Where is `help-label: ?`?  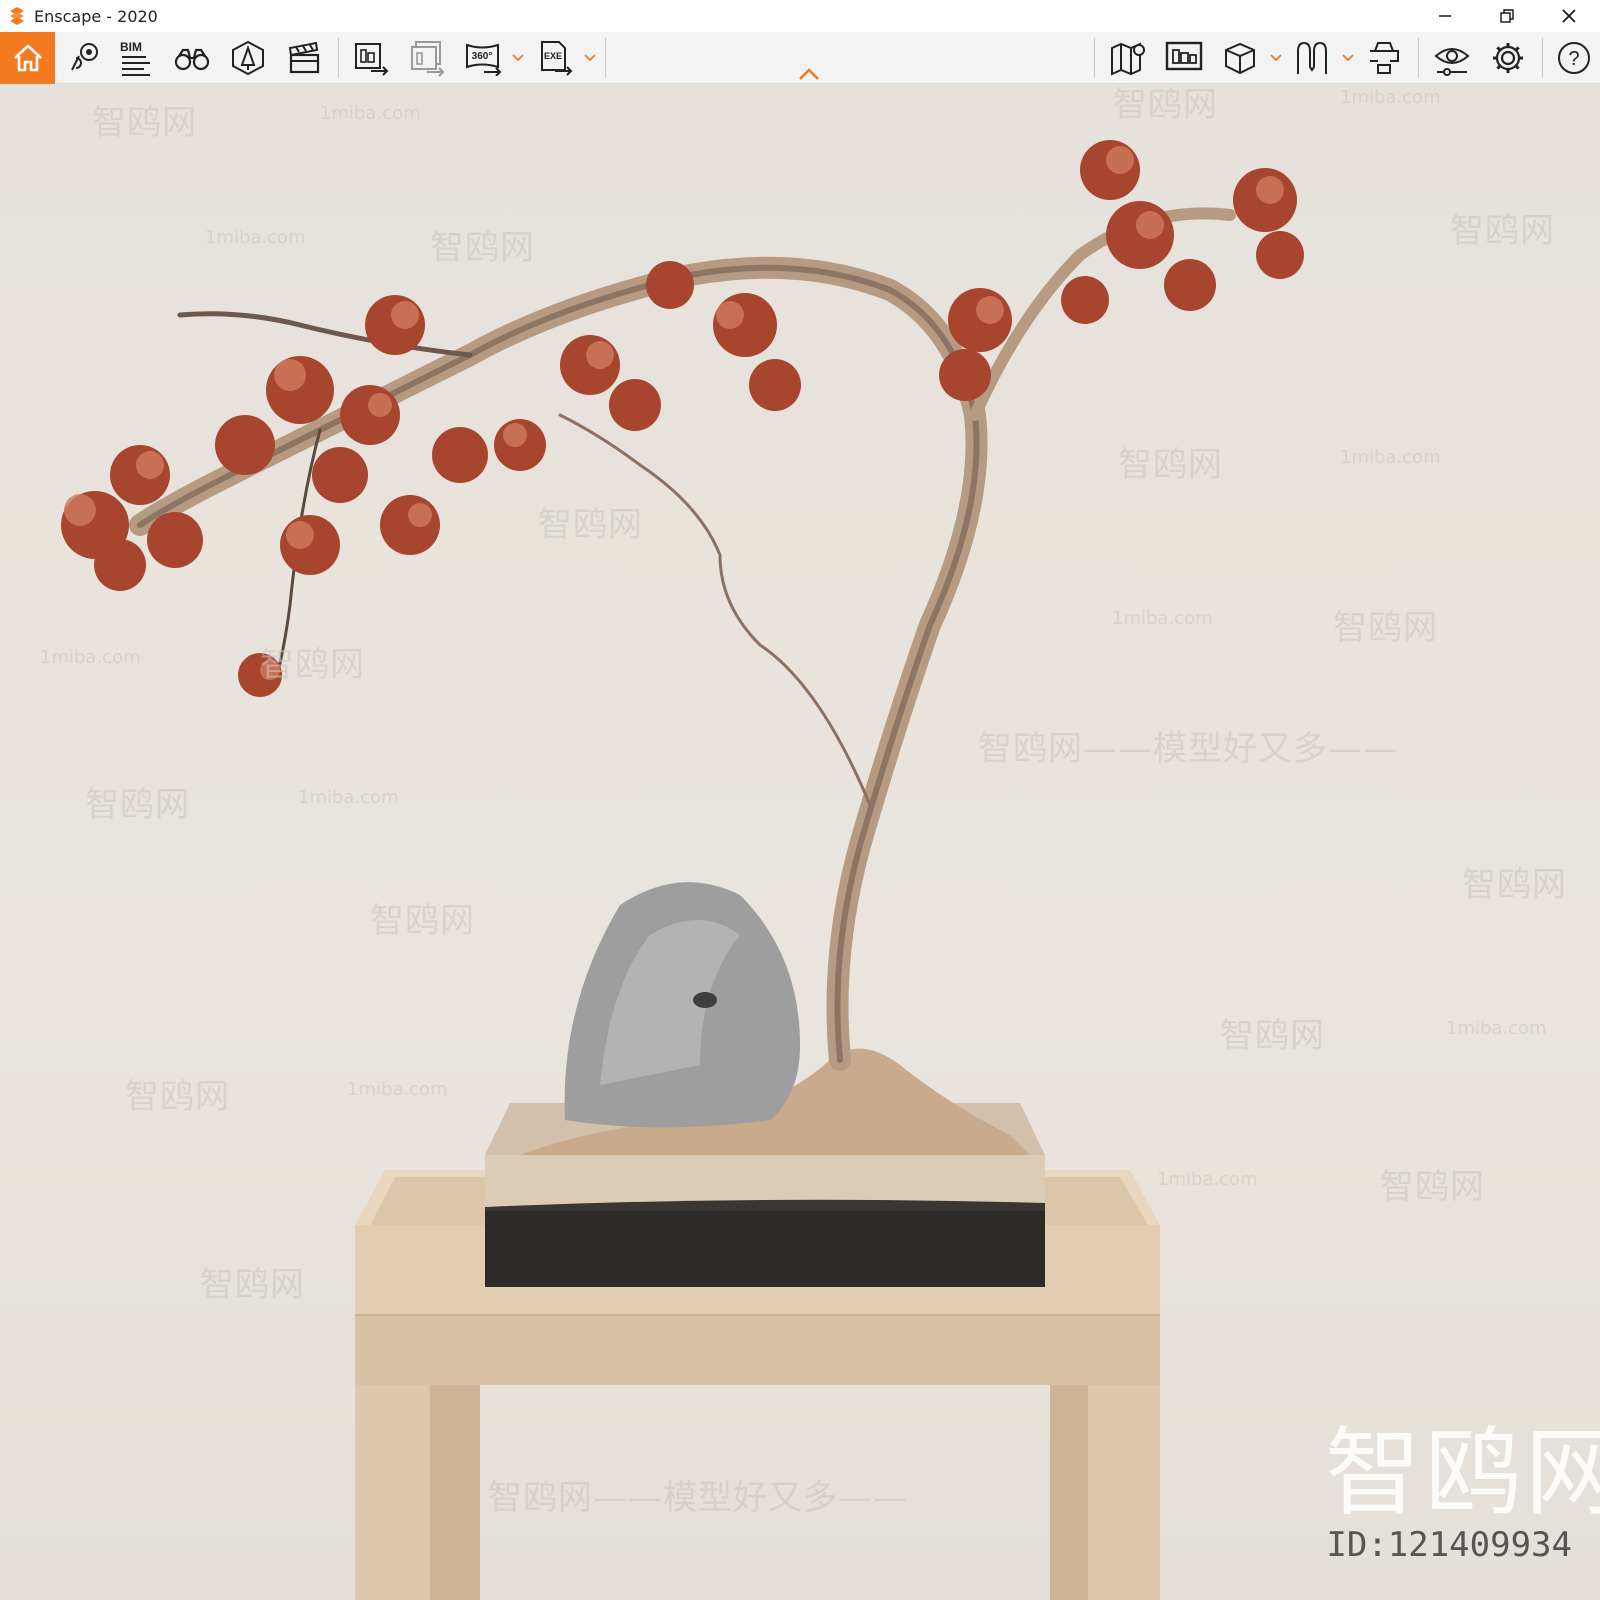 help-label: ? is located at coordinates (1573, 59).